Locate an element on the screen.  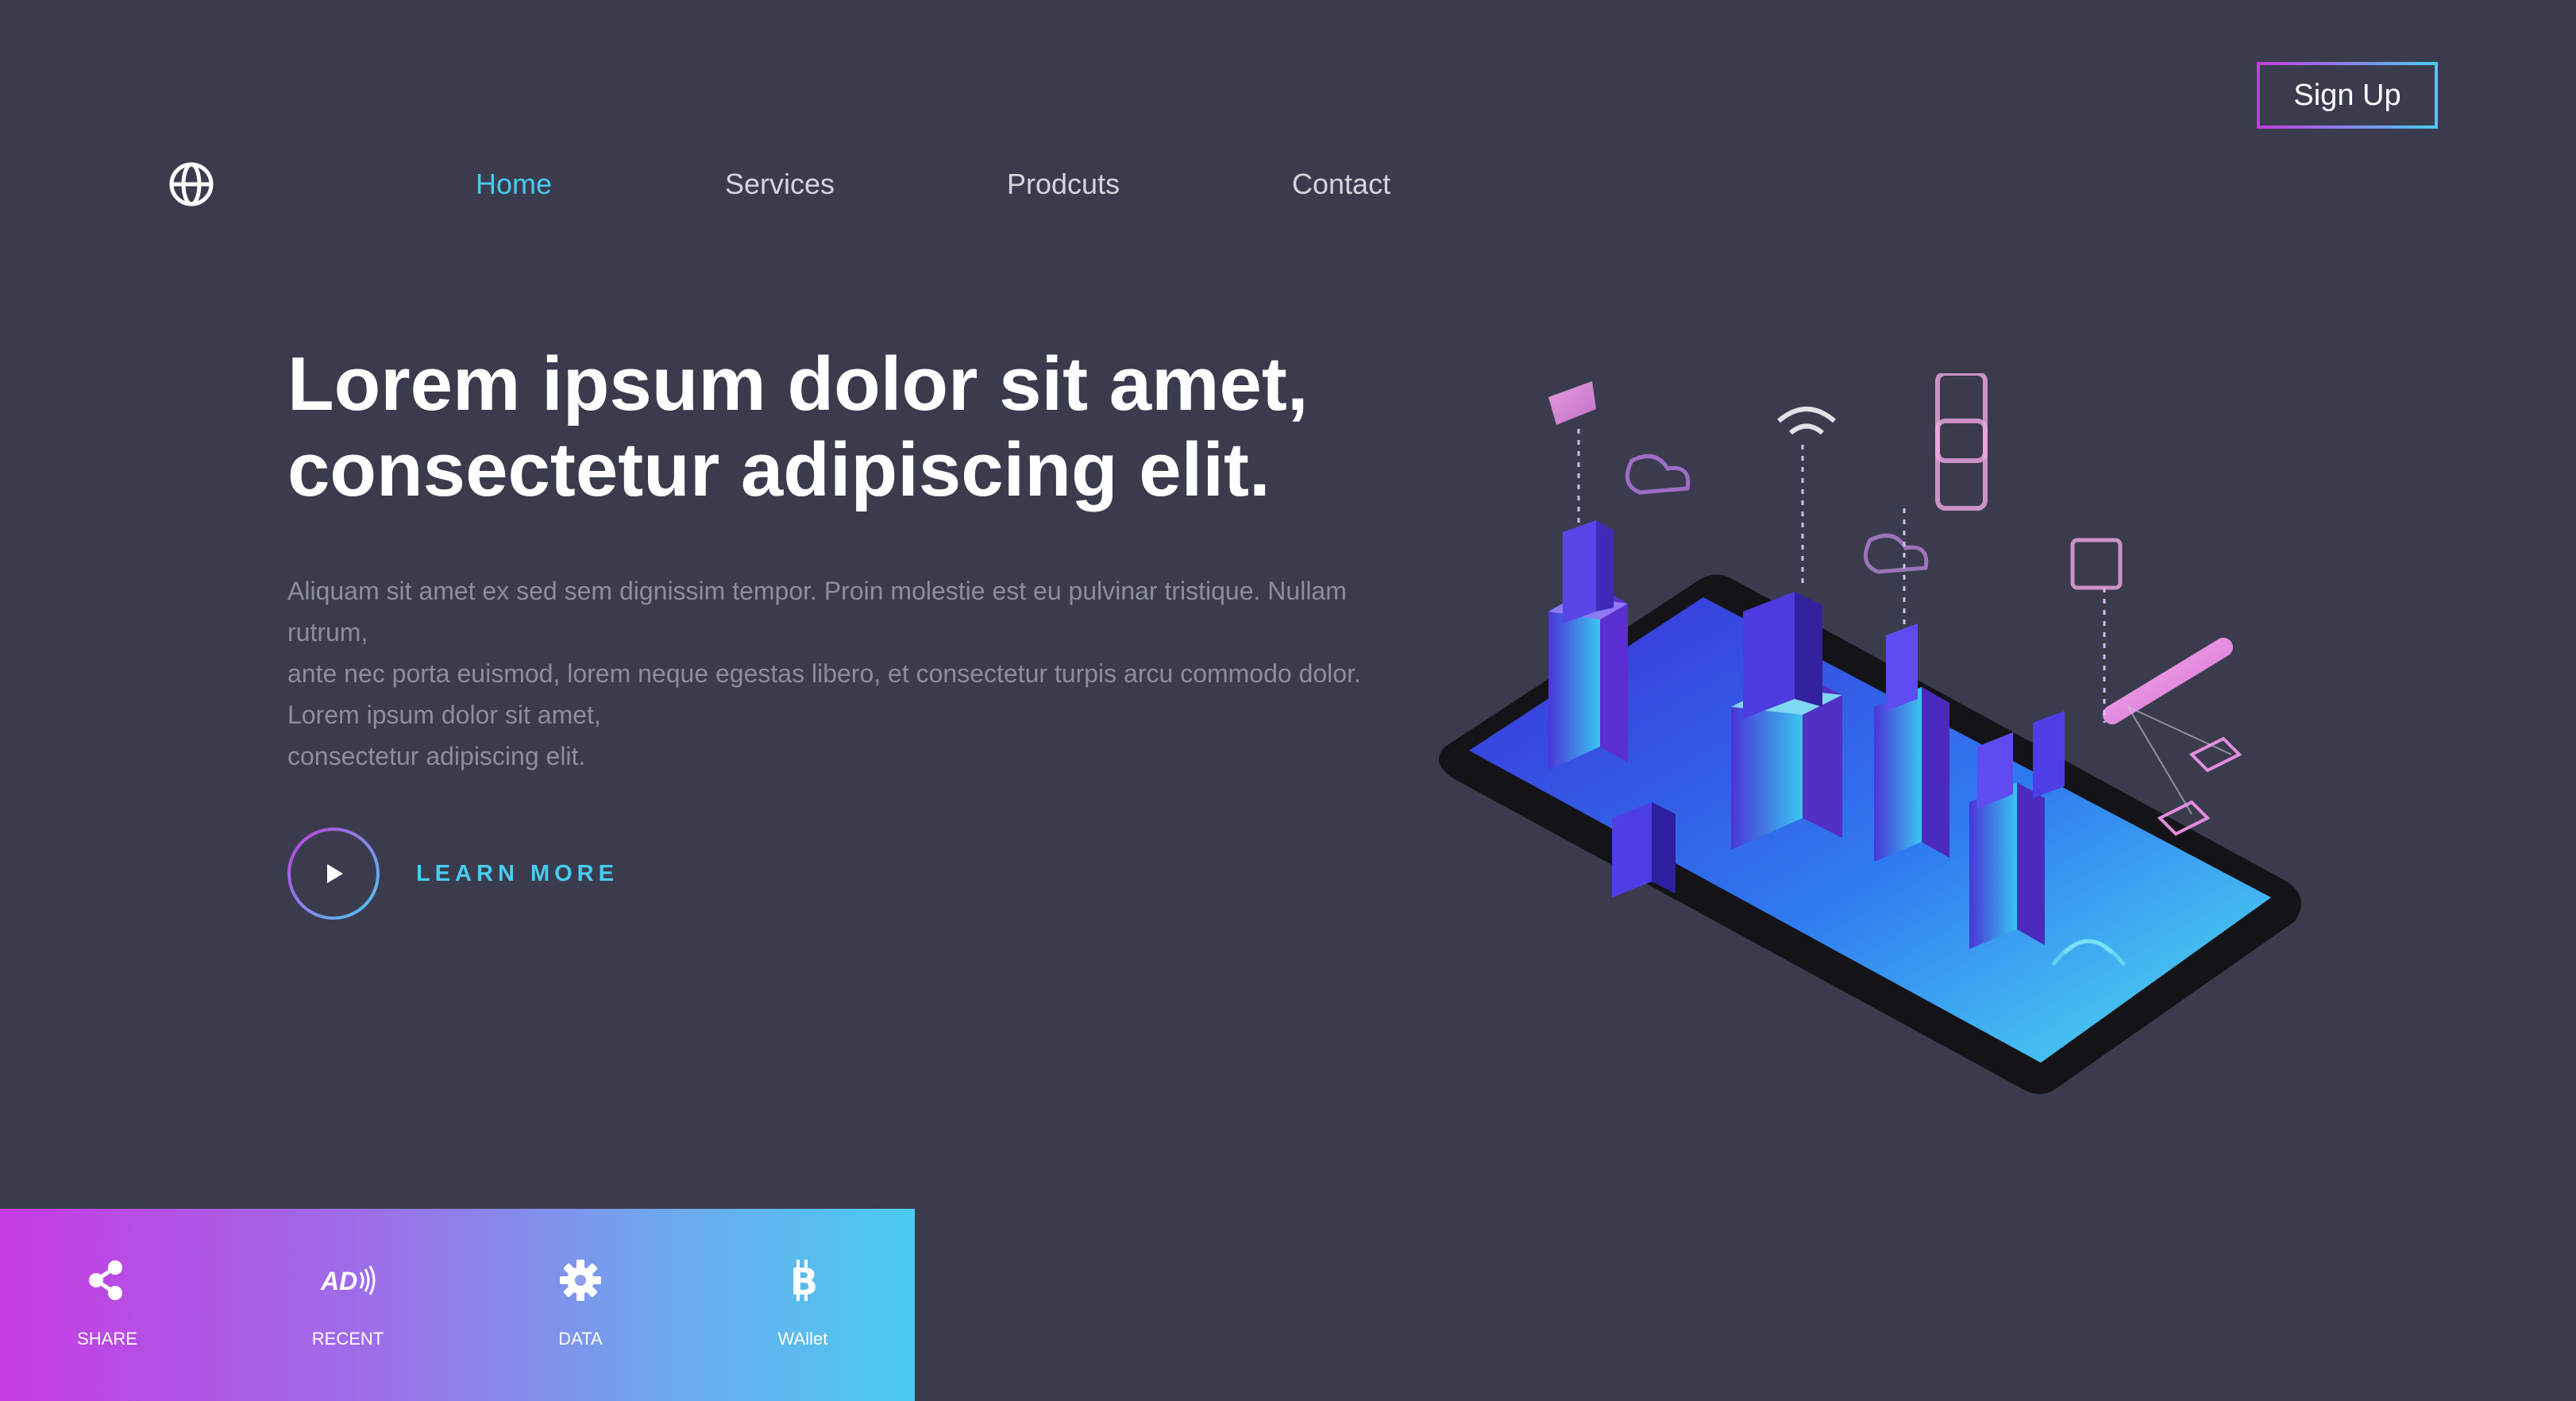
svg-text: AD is located at coordinates (338, 1281).